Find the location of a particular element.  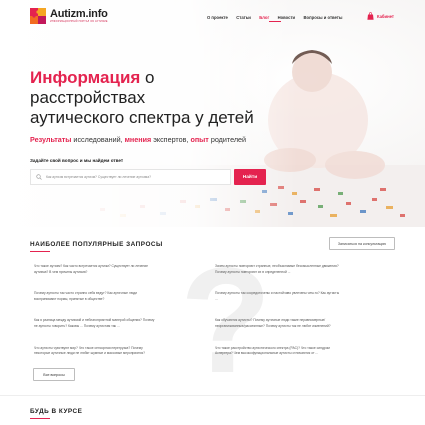

section-divider is located at coordinates (212, 395).